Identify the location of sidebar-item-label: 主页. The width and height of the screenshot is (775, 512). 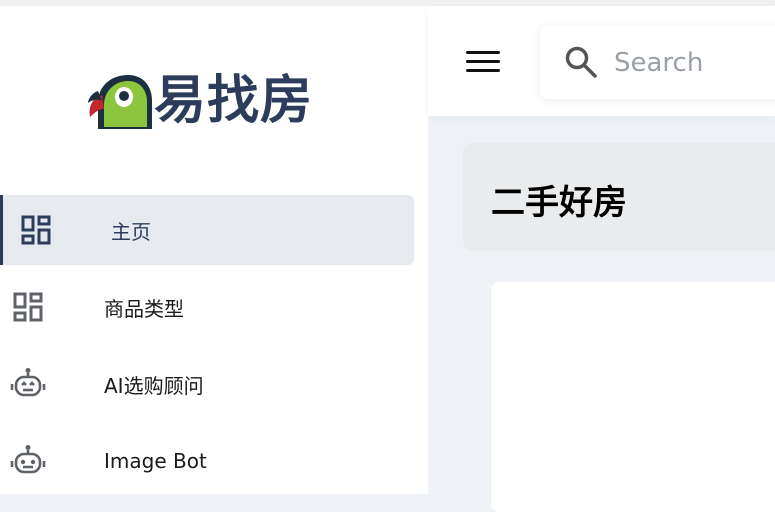
(131, 231).